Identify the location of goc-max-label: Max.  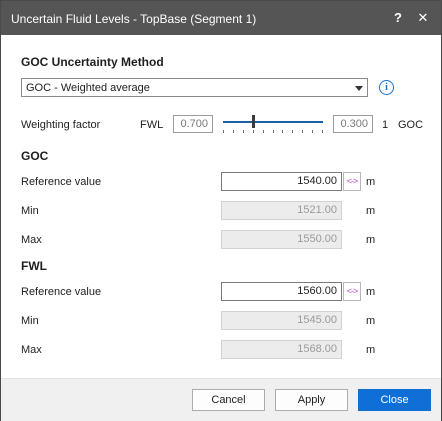
(31, 240).